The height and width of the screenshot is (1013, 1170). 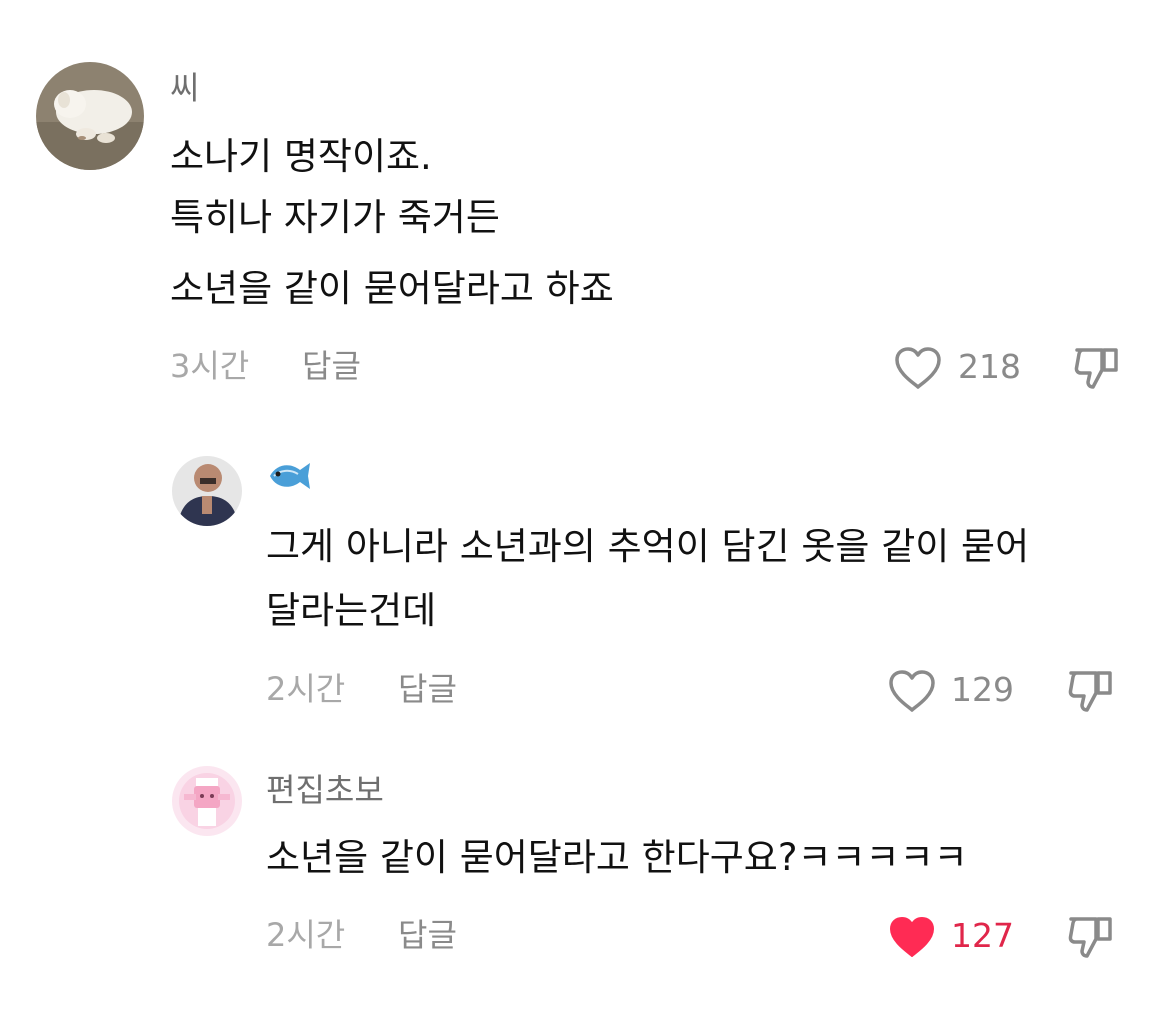 What do you see at coordinates (617, 857) in the screenshot?
I see `comment-text-line: 소년을 같이 묻어달라고 한다구요?ㅋㅋㅋㅋㅋ` at bounding box center [617, 857].